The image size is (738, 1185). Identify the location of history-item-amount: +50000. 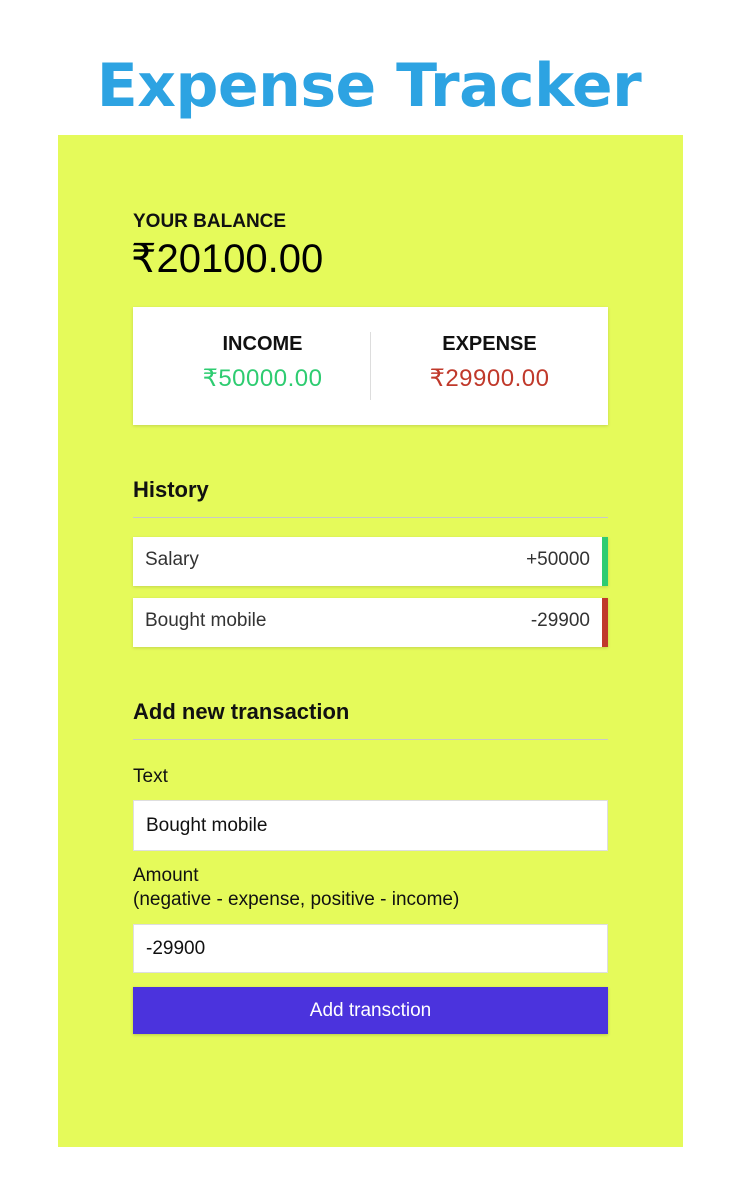
(558, 559).